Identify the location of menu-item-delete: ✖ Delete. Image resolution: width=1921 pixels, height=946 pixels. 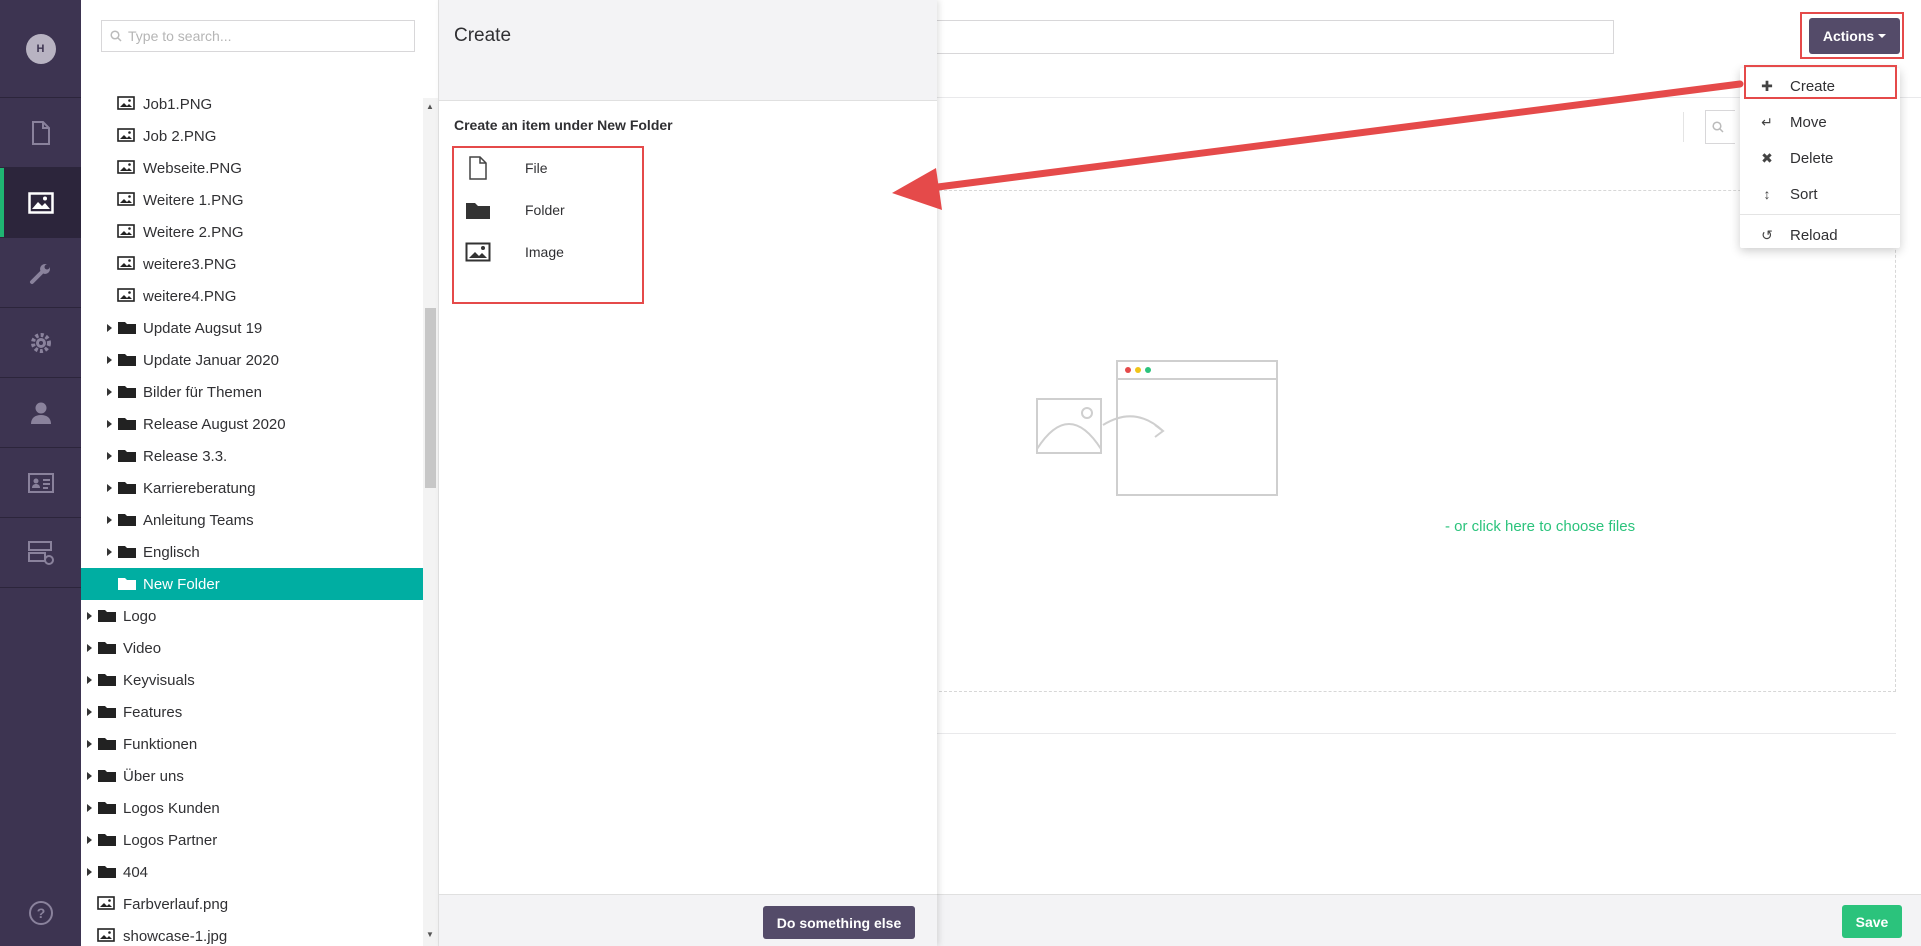
(1820, 158).